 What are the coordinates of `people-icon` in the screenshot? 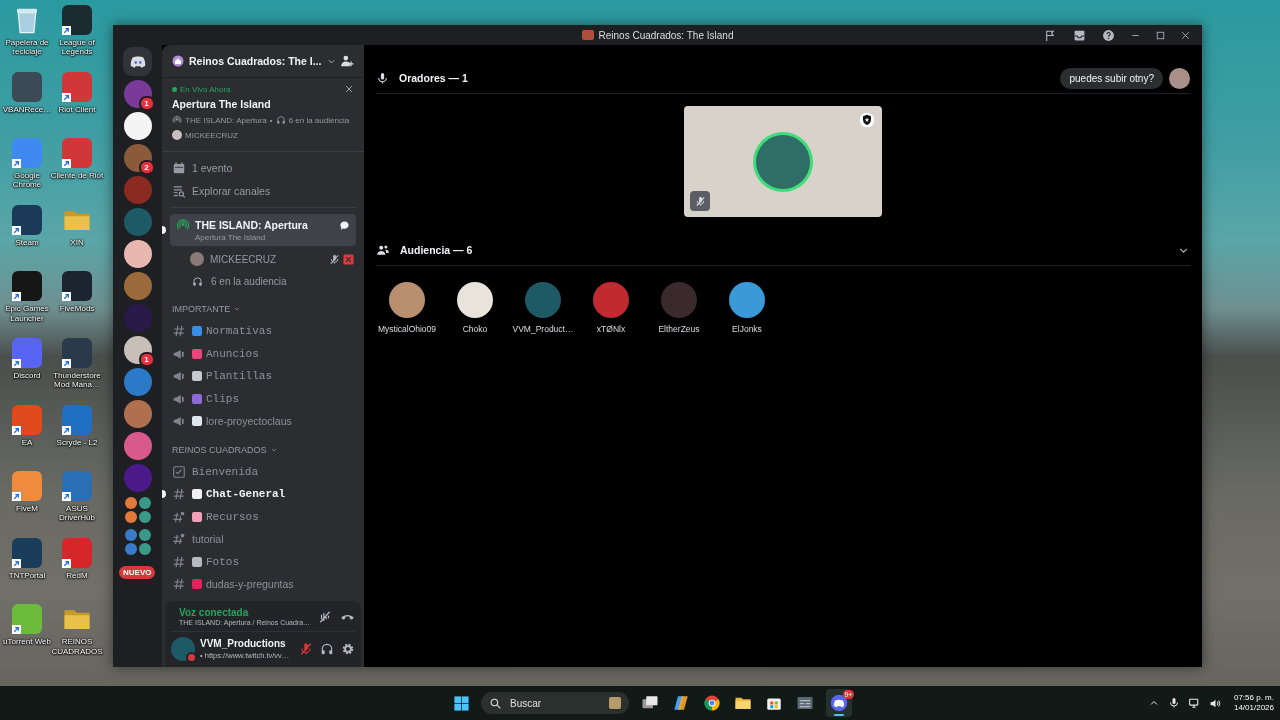 It's located at (383, 250).